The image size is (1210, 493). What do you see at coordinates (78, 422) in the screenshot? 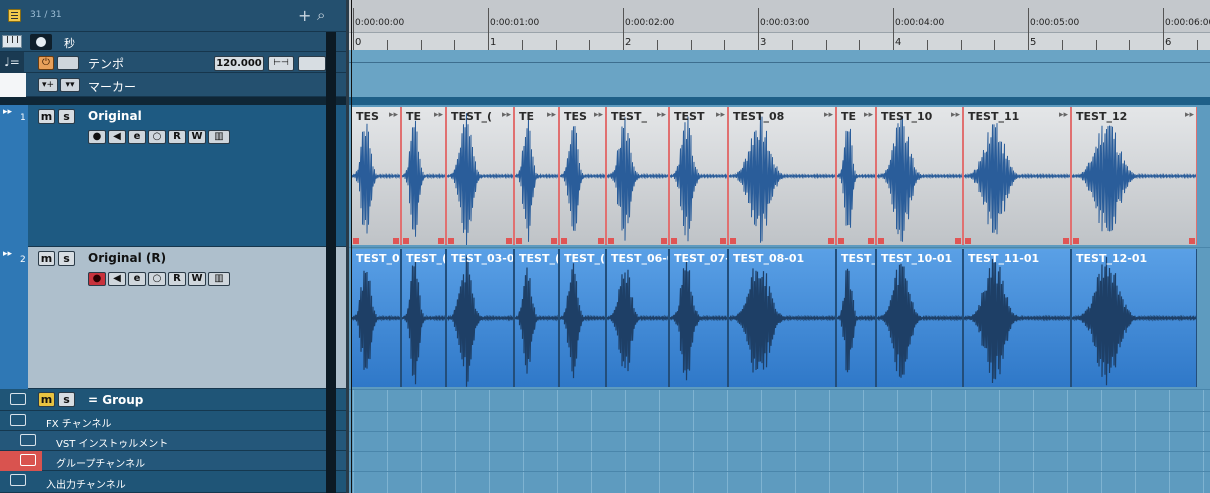
I see `folder-name: FX チャンネル` at bounding box center [78, 422].